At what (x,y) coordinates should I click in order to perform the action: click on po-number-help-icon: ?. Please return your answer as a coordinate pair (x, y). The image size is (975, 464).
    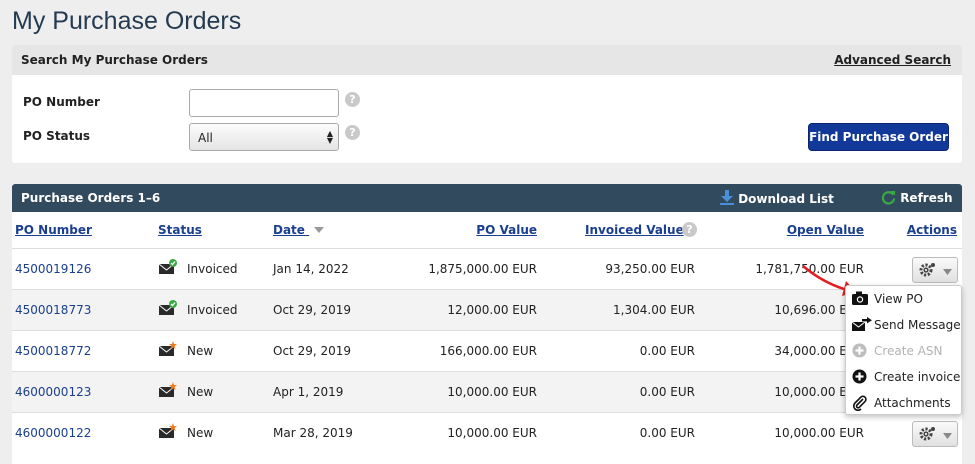
    Looking at the image, I should click on (352, 99).